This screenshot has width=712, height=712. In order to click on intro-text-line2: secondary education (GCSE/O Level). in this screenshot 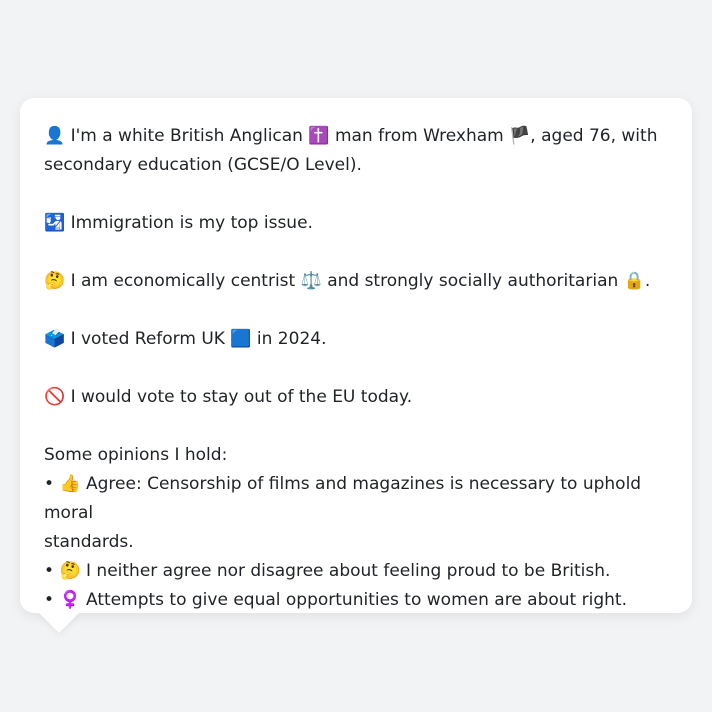, I will do `click(203, 165)`.